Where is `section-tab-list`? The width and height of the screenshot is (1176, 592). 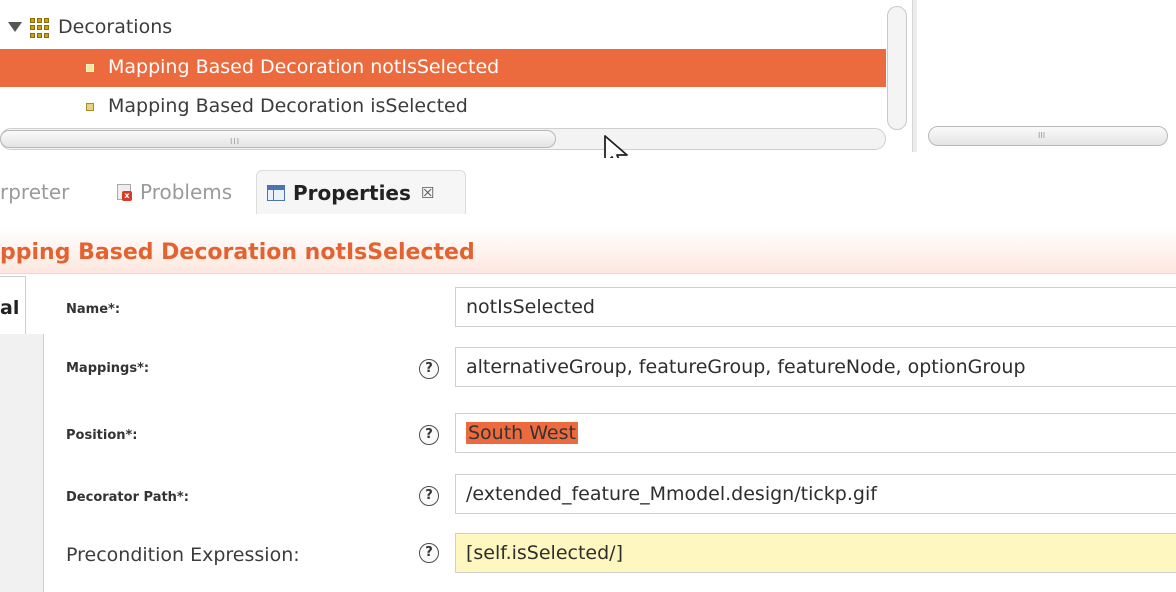 section-tab-list is located at coordinates (22, 463).